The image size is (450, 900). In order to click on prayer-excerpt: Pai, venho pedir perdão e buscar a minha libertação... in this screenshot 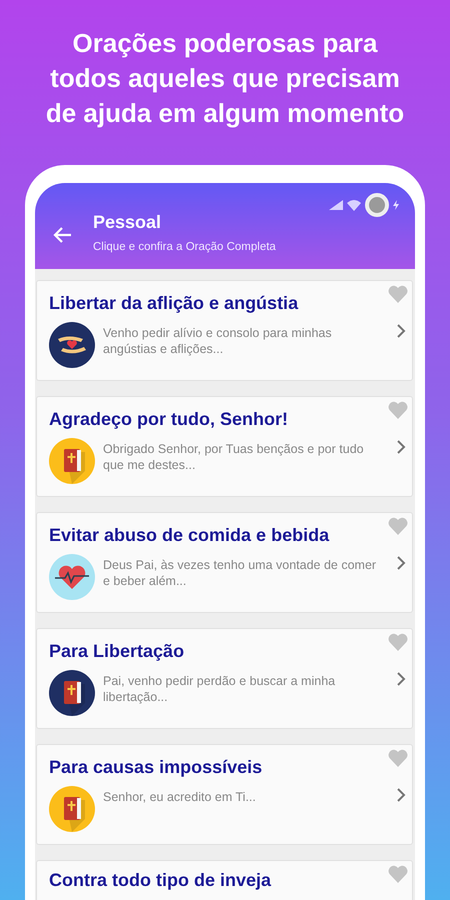, I will do `click(219, 689)`.